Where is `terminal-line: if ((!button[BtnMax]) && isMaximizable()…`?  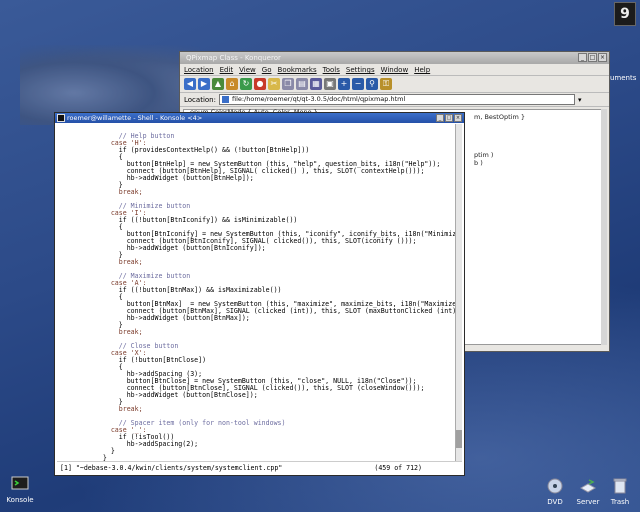 terminal-line: if ((!button[BtnMax]) && isMaximizable()… is located at coordinates (184, 290).